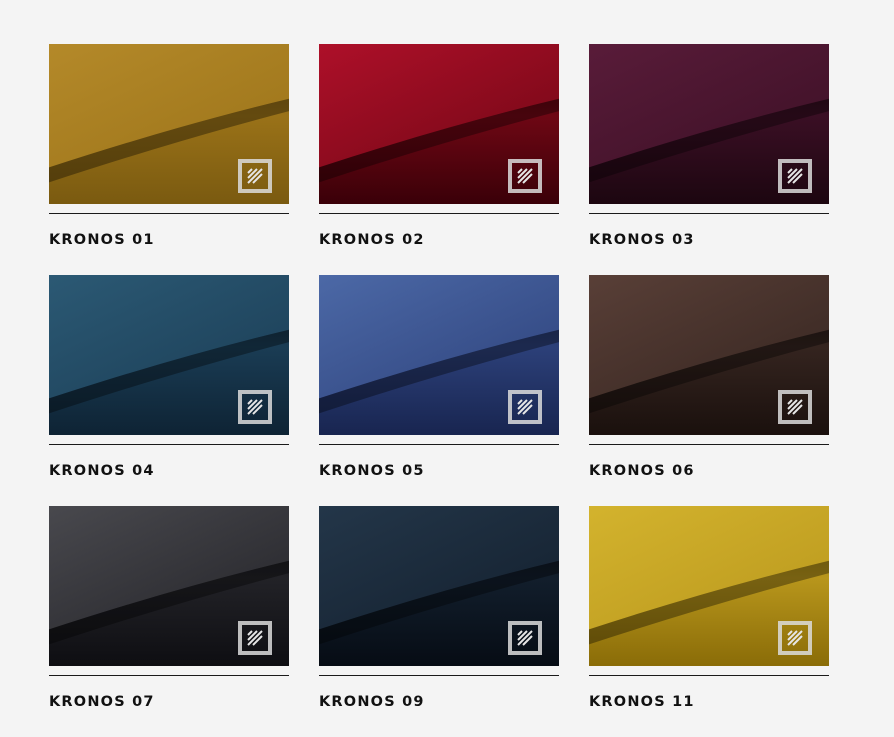 This screenshot has height=737, width=894. What do you see at coordinates (372, 471) in the screenshot?
I see `swatch-label: KRONOS 05` at bounding box center [372, 471].